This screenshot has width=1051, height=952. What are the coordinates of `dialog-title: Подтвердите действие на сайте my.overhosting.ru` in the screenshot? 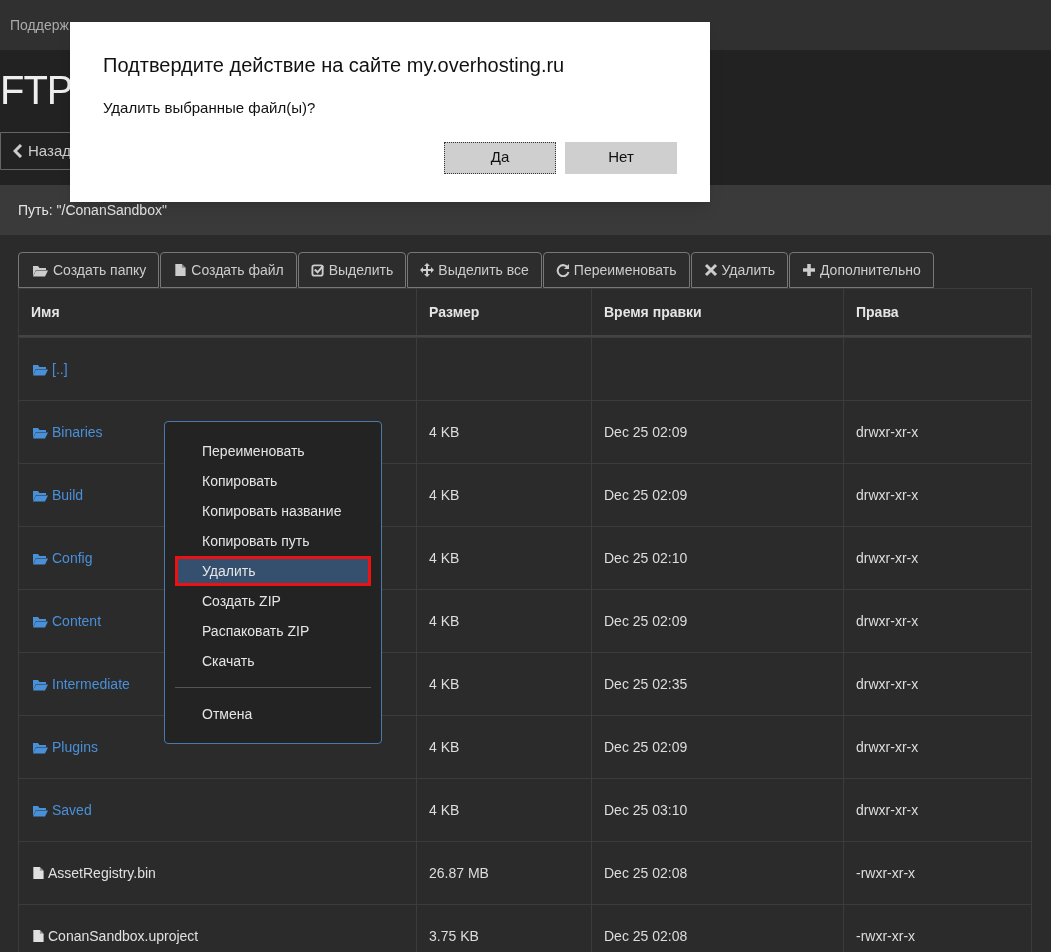 It's located at (334, 65).